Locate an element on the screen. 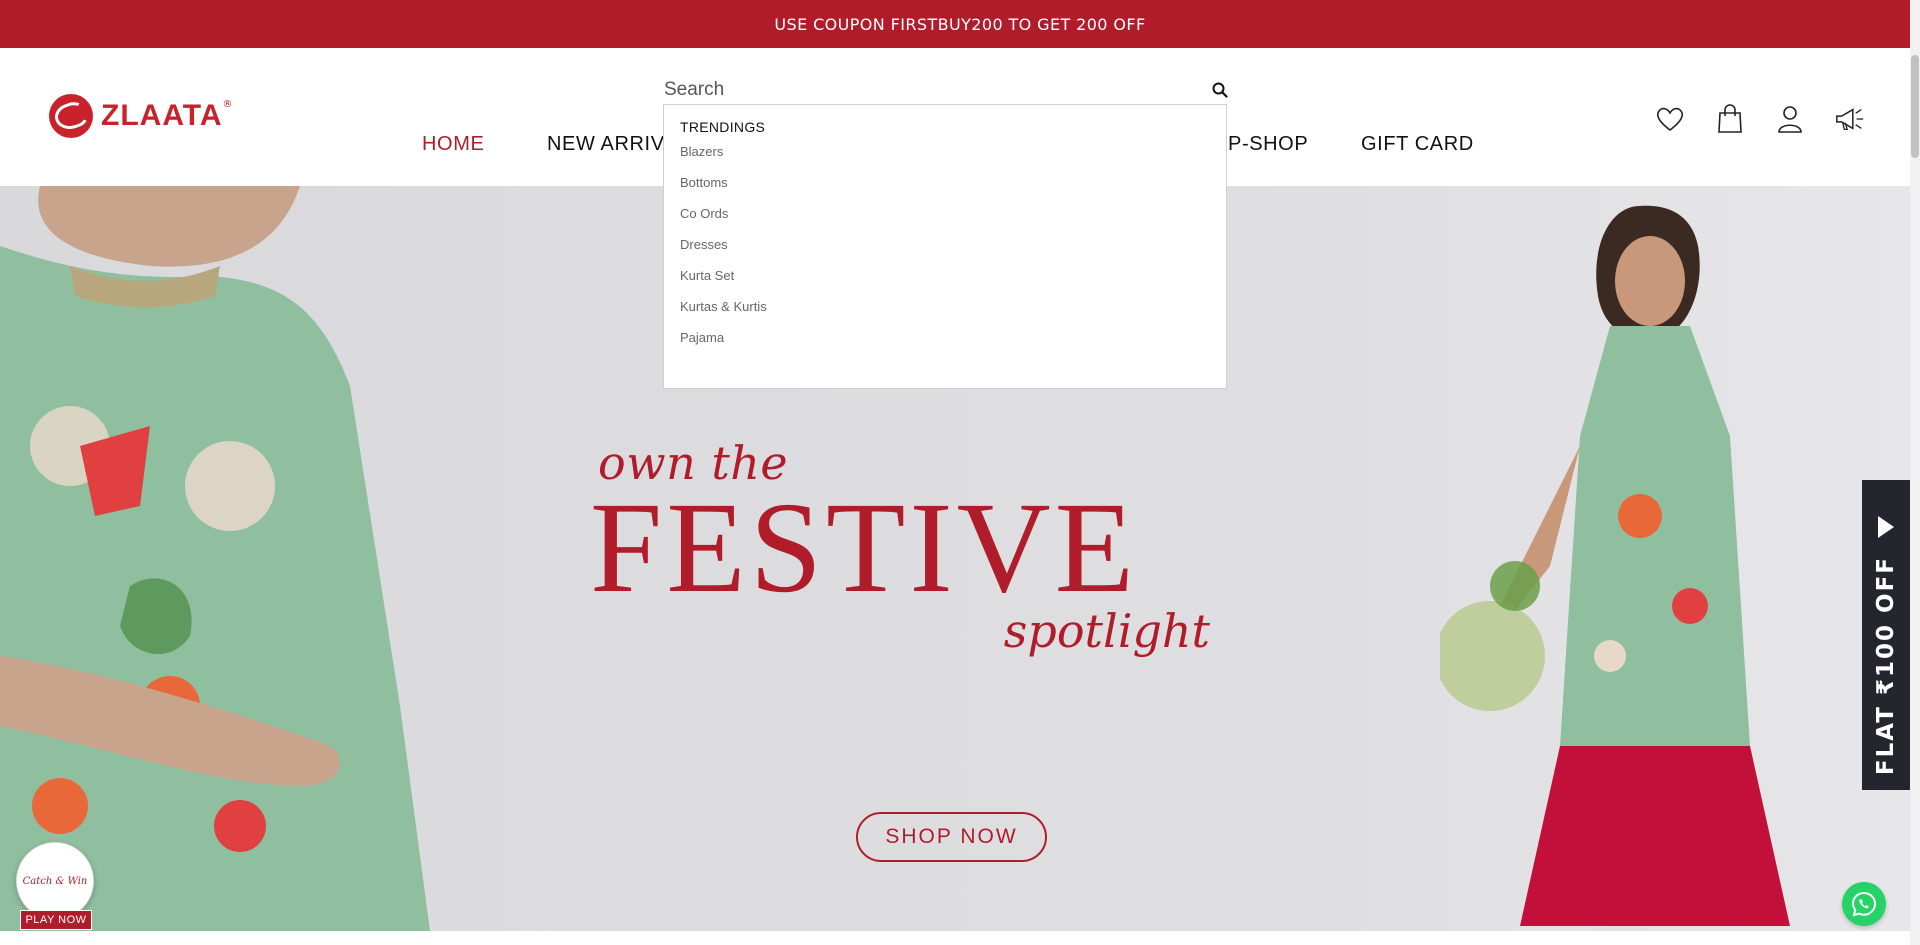 Image resolution: width=1920 pixels, height=945 pixels. megaphone-icon is located at coordinates (1850, 119).